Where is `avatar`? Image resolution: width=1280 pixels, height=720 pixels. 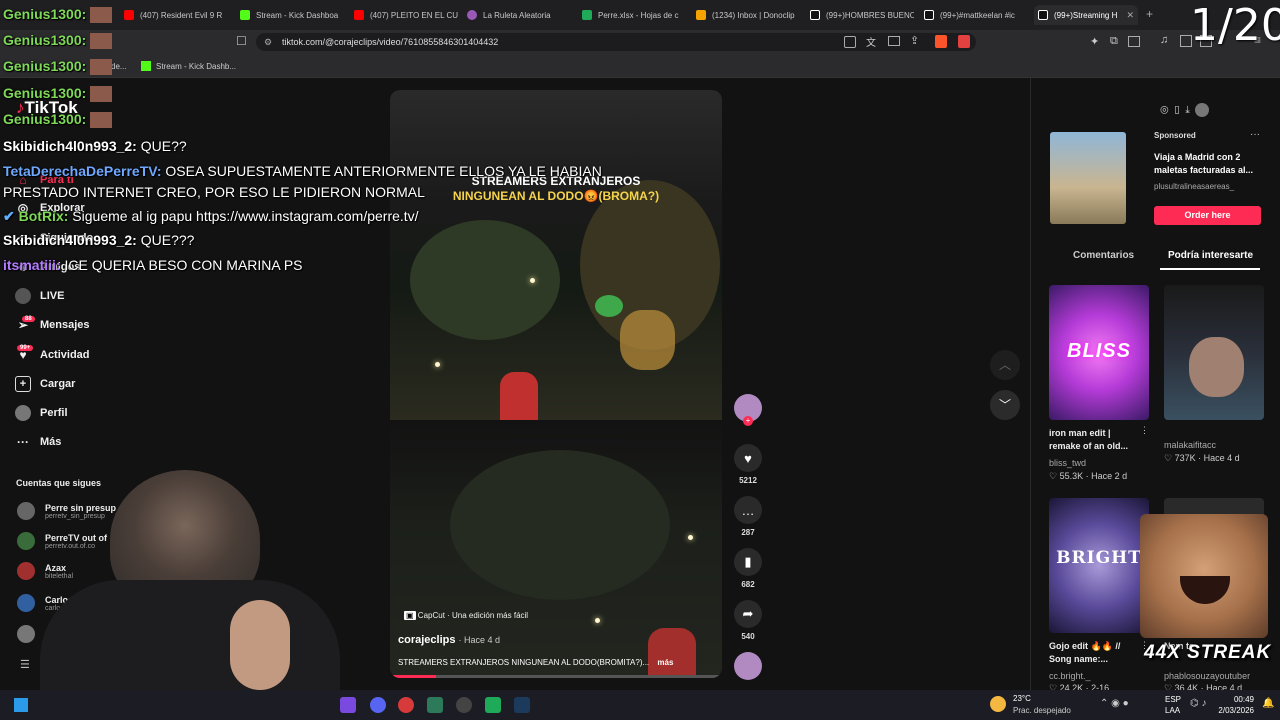 avatar is located at coordinates (1202, 110).